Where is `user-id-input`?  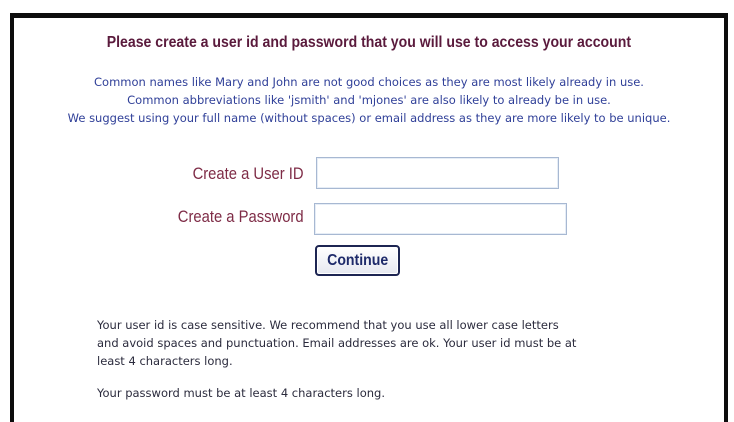 user-id-input is located at coordinates (437, 173).